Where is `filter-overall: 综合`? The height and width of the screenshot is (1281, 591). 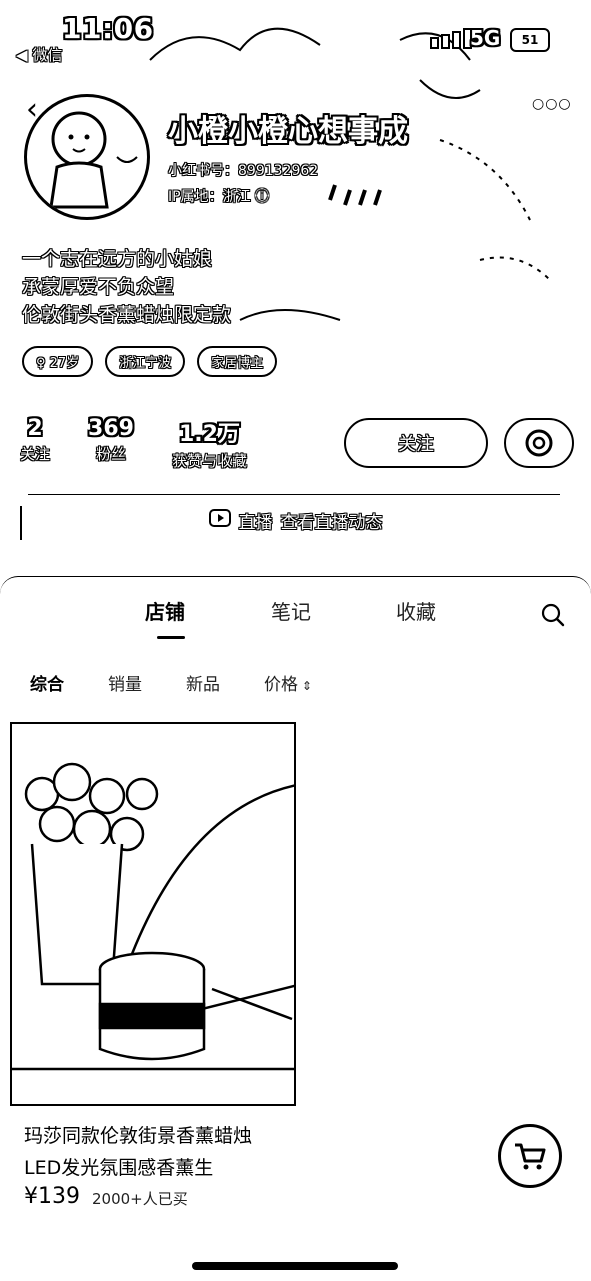
filter-overall: 综合 is located at coordinates (47, 682).